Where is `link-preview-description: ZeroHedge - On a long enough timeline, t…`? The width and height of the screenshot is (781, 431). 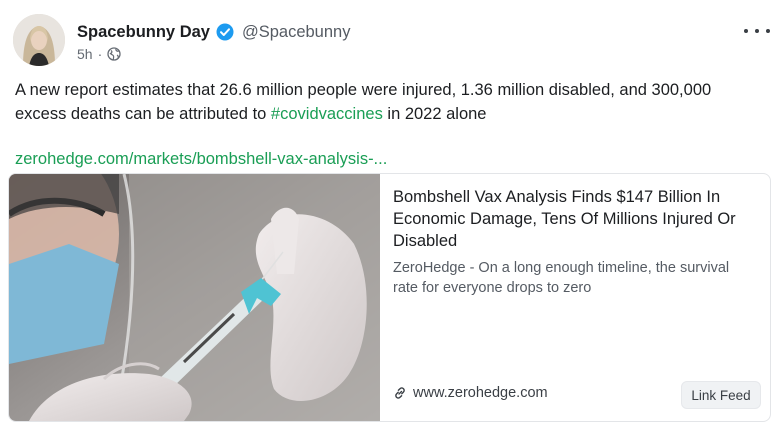 link-preview-description: ZeroHedge - On a long enough timeline, t… is located at coordinates (561, 278).